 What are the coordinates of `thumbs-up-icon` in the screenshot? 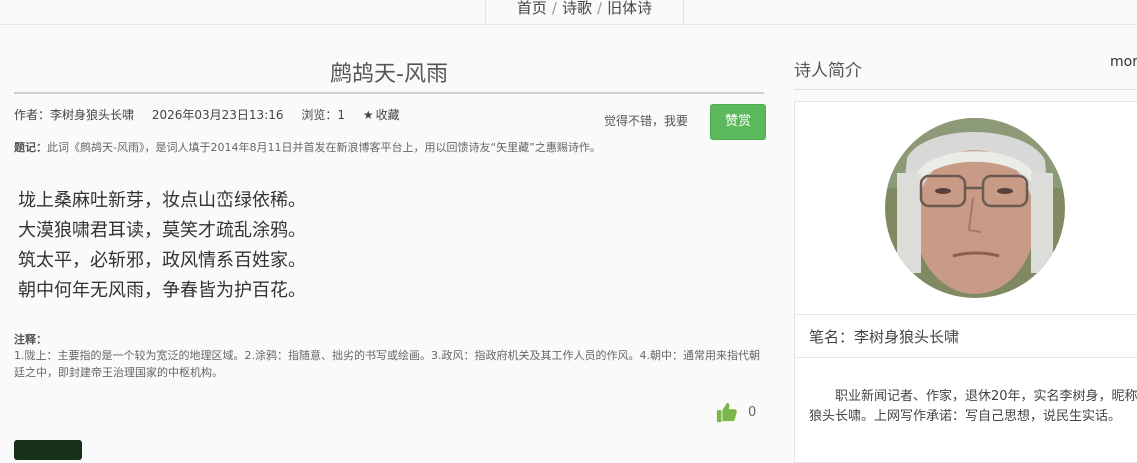 It's located at (726, 412).